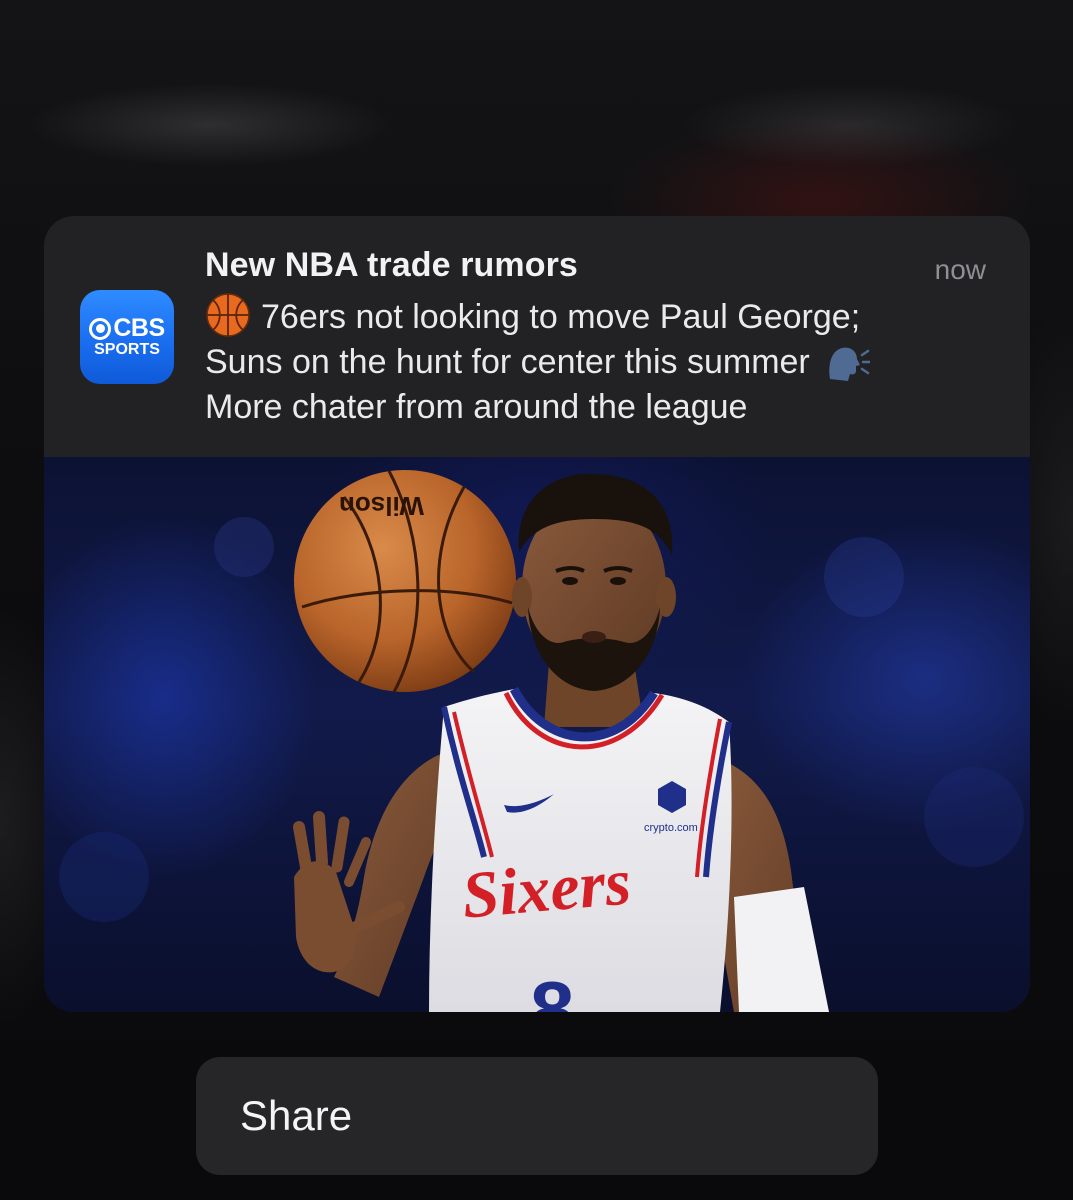 This screenshot has width=1073, height=1200. I want to click on share-button: Share, so click(537, 1116).